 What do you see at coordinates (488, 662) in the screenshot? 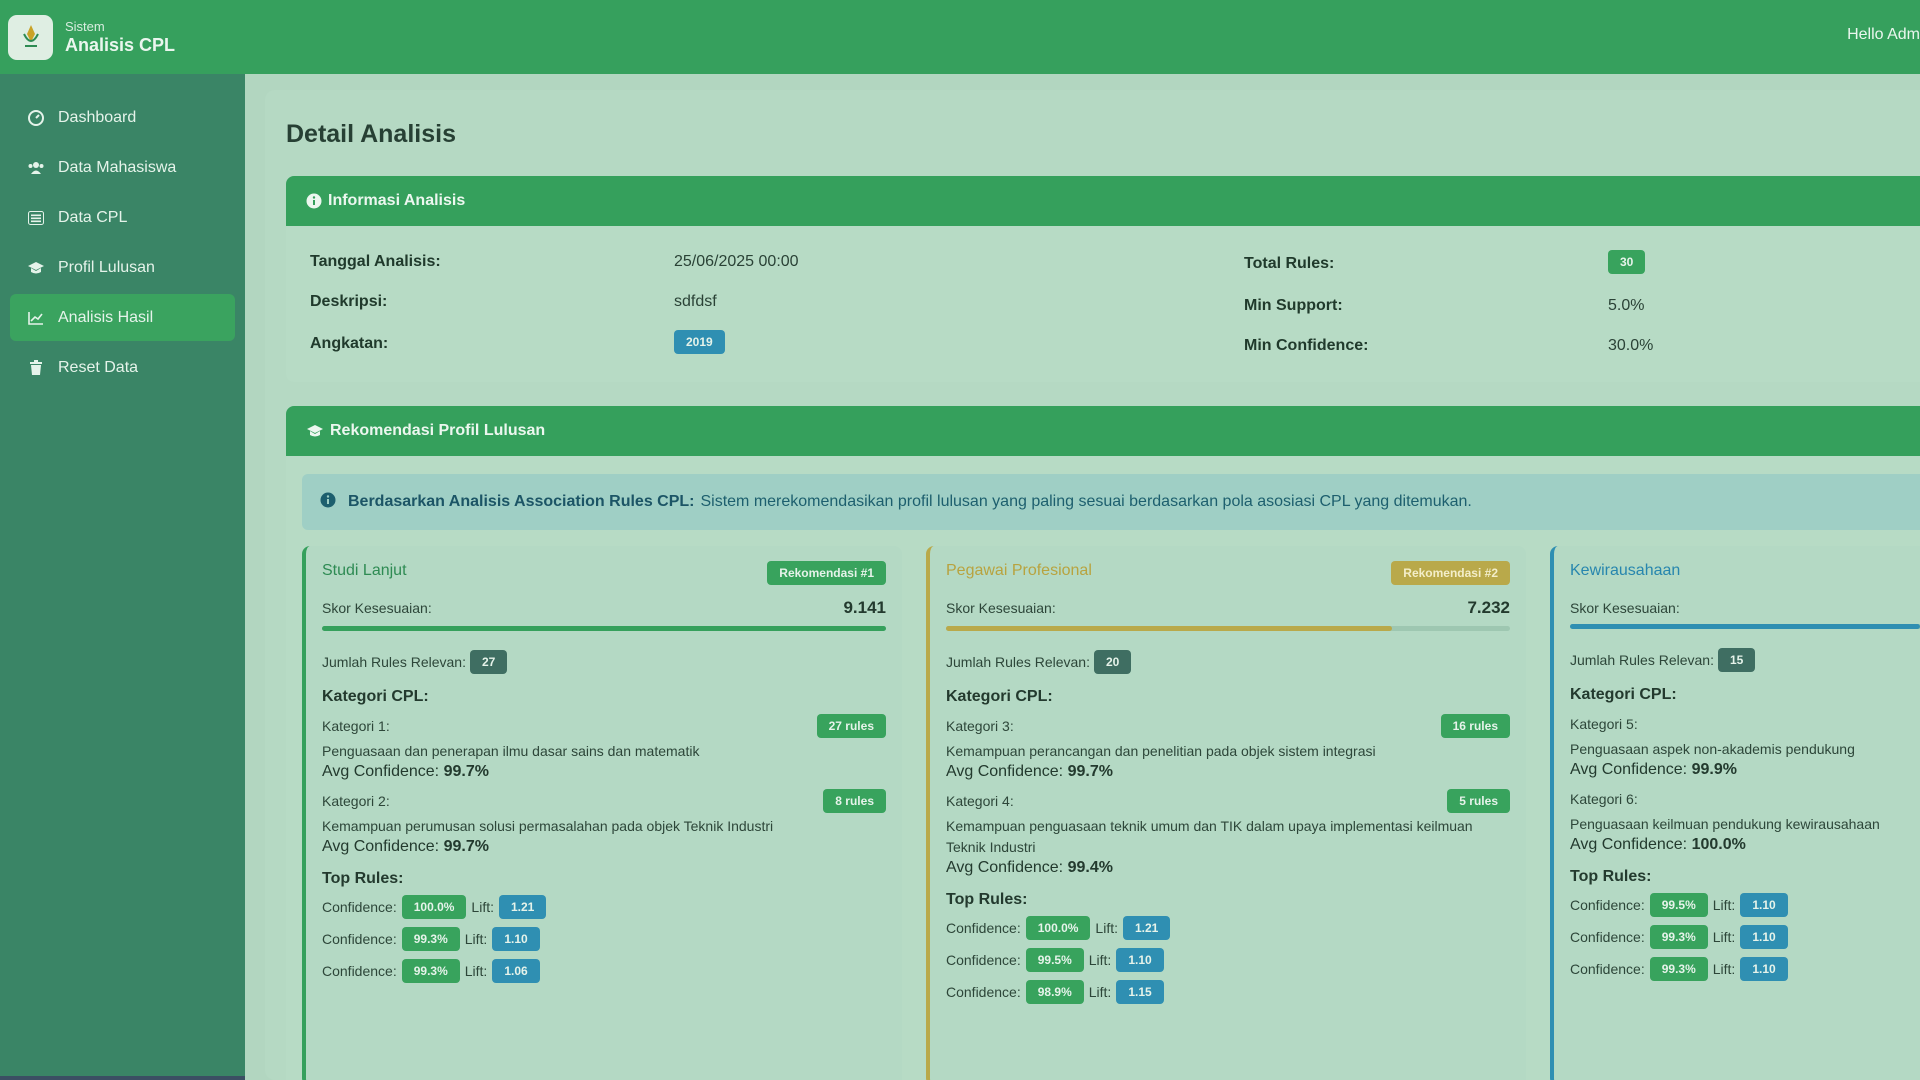
I see `jumlah-rules-badge: 27` at bounding box center [488, 662].